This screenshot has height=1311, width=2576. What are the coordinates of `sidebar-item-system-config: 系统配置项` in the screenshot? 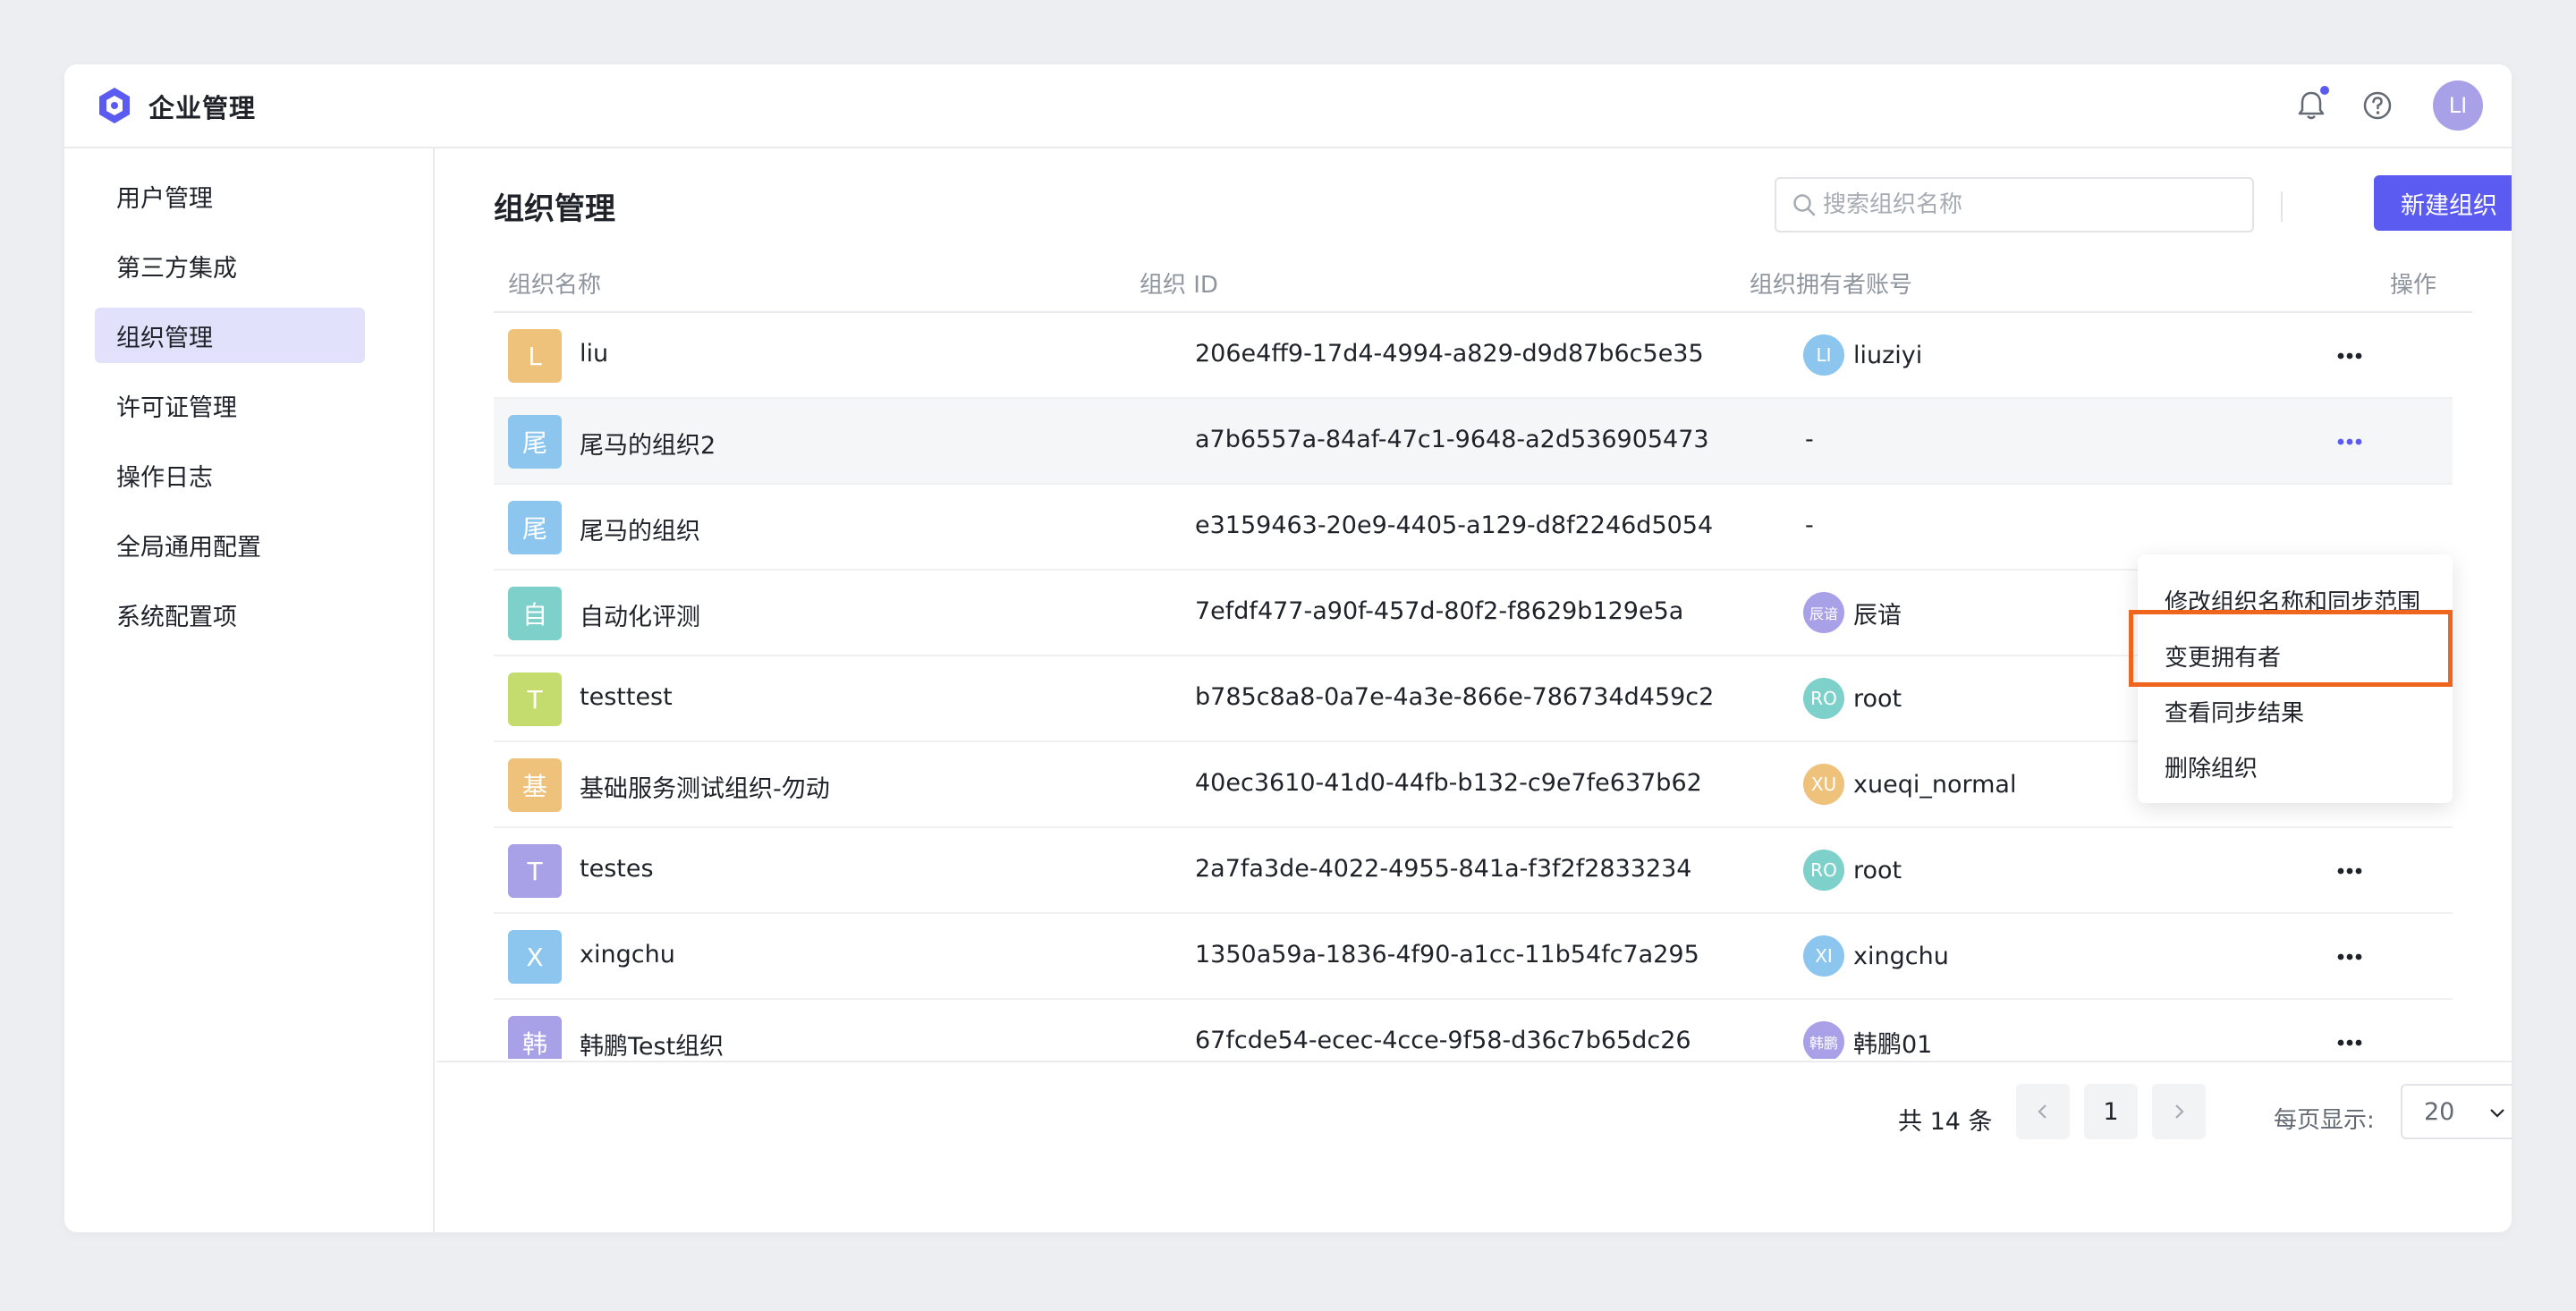 It's located at (230, 614).